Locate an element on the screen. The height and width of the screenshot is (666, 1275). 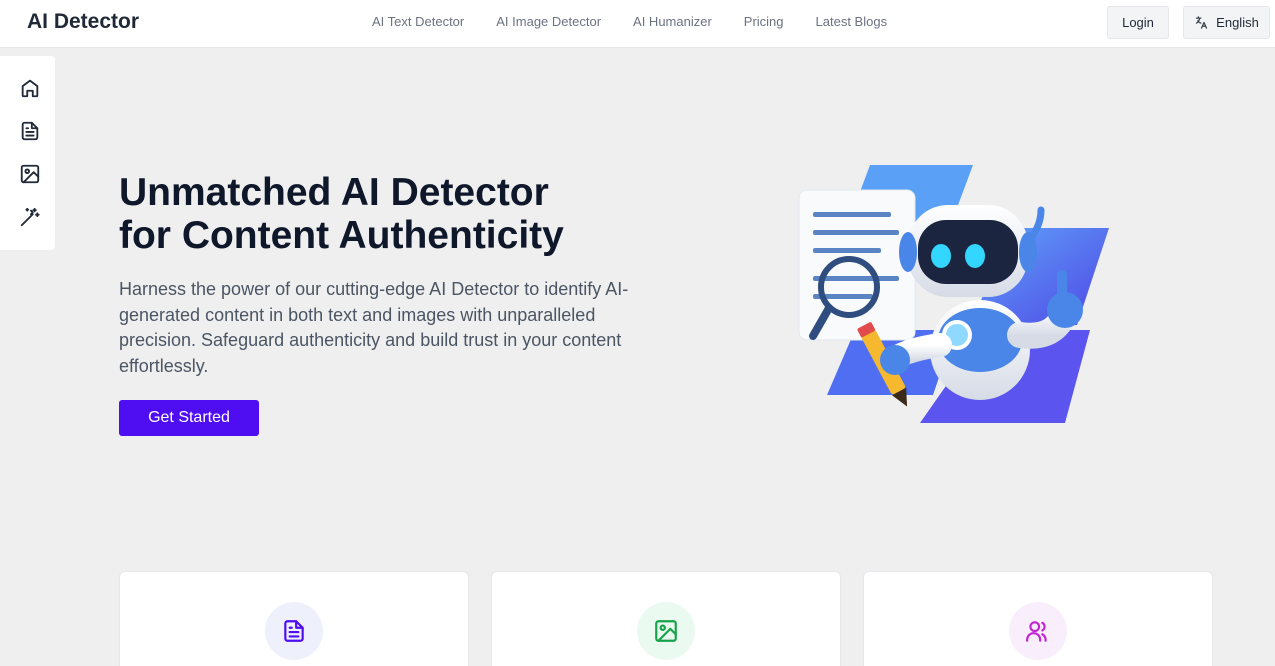
users-icon is located at coordinates (1036, 631).